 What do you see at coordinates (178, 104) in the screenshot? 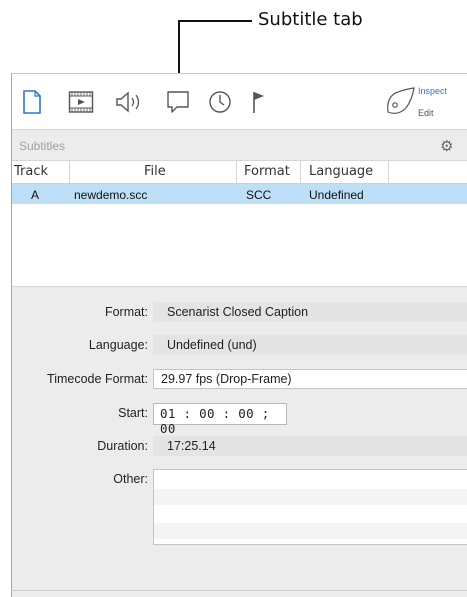
I see `subtitle-icon` at bounding box center [178, 104].